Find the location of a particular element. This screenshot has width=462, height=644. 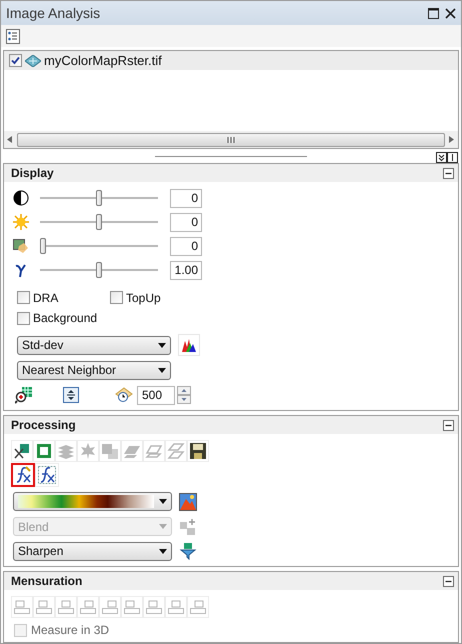

contrast-icon is located at coordinates (21, 198).